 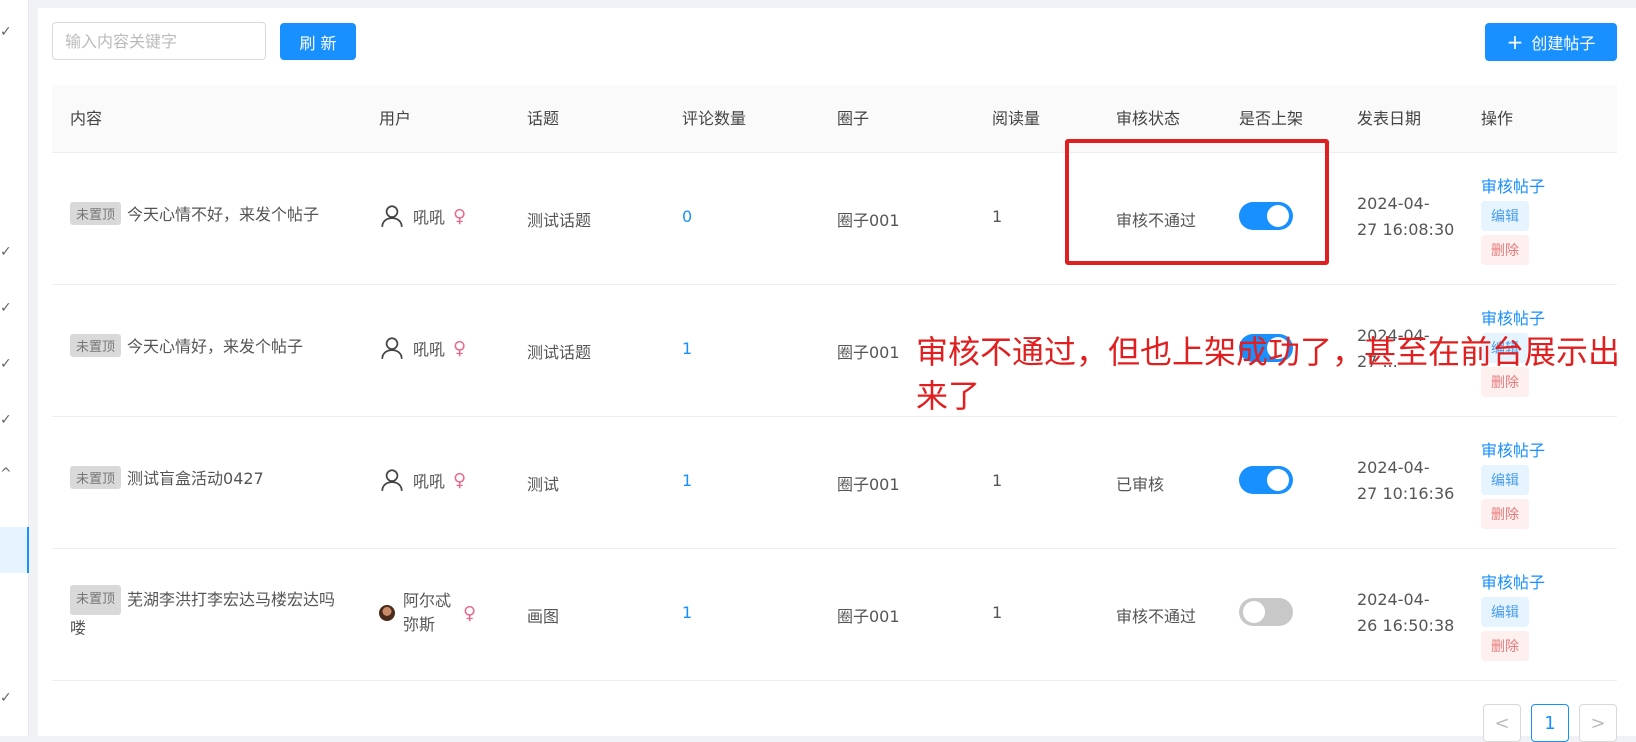 I want to click on content-cell: 未置顶 今天心情不好，来发个帖子, so click(x=215, y=213).